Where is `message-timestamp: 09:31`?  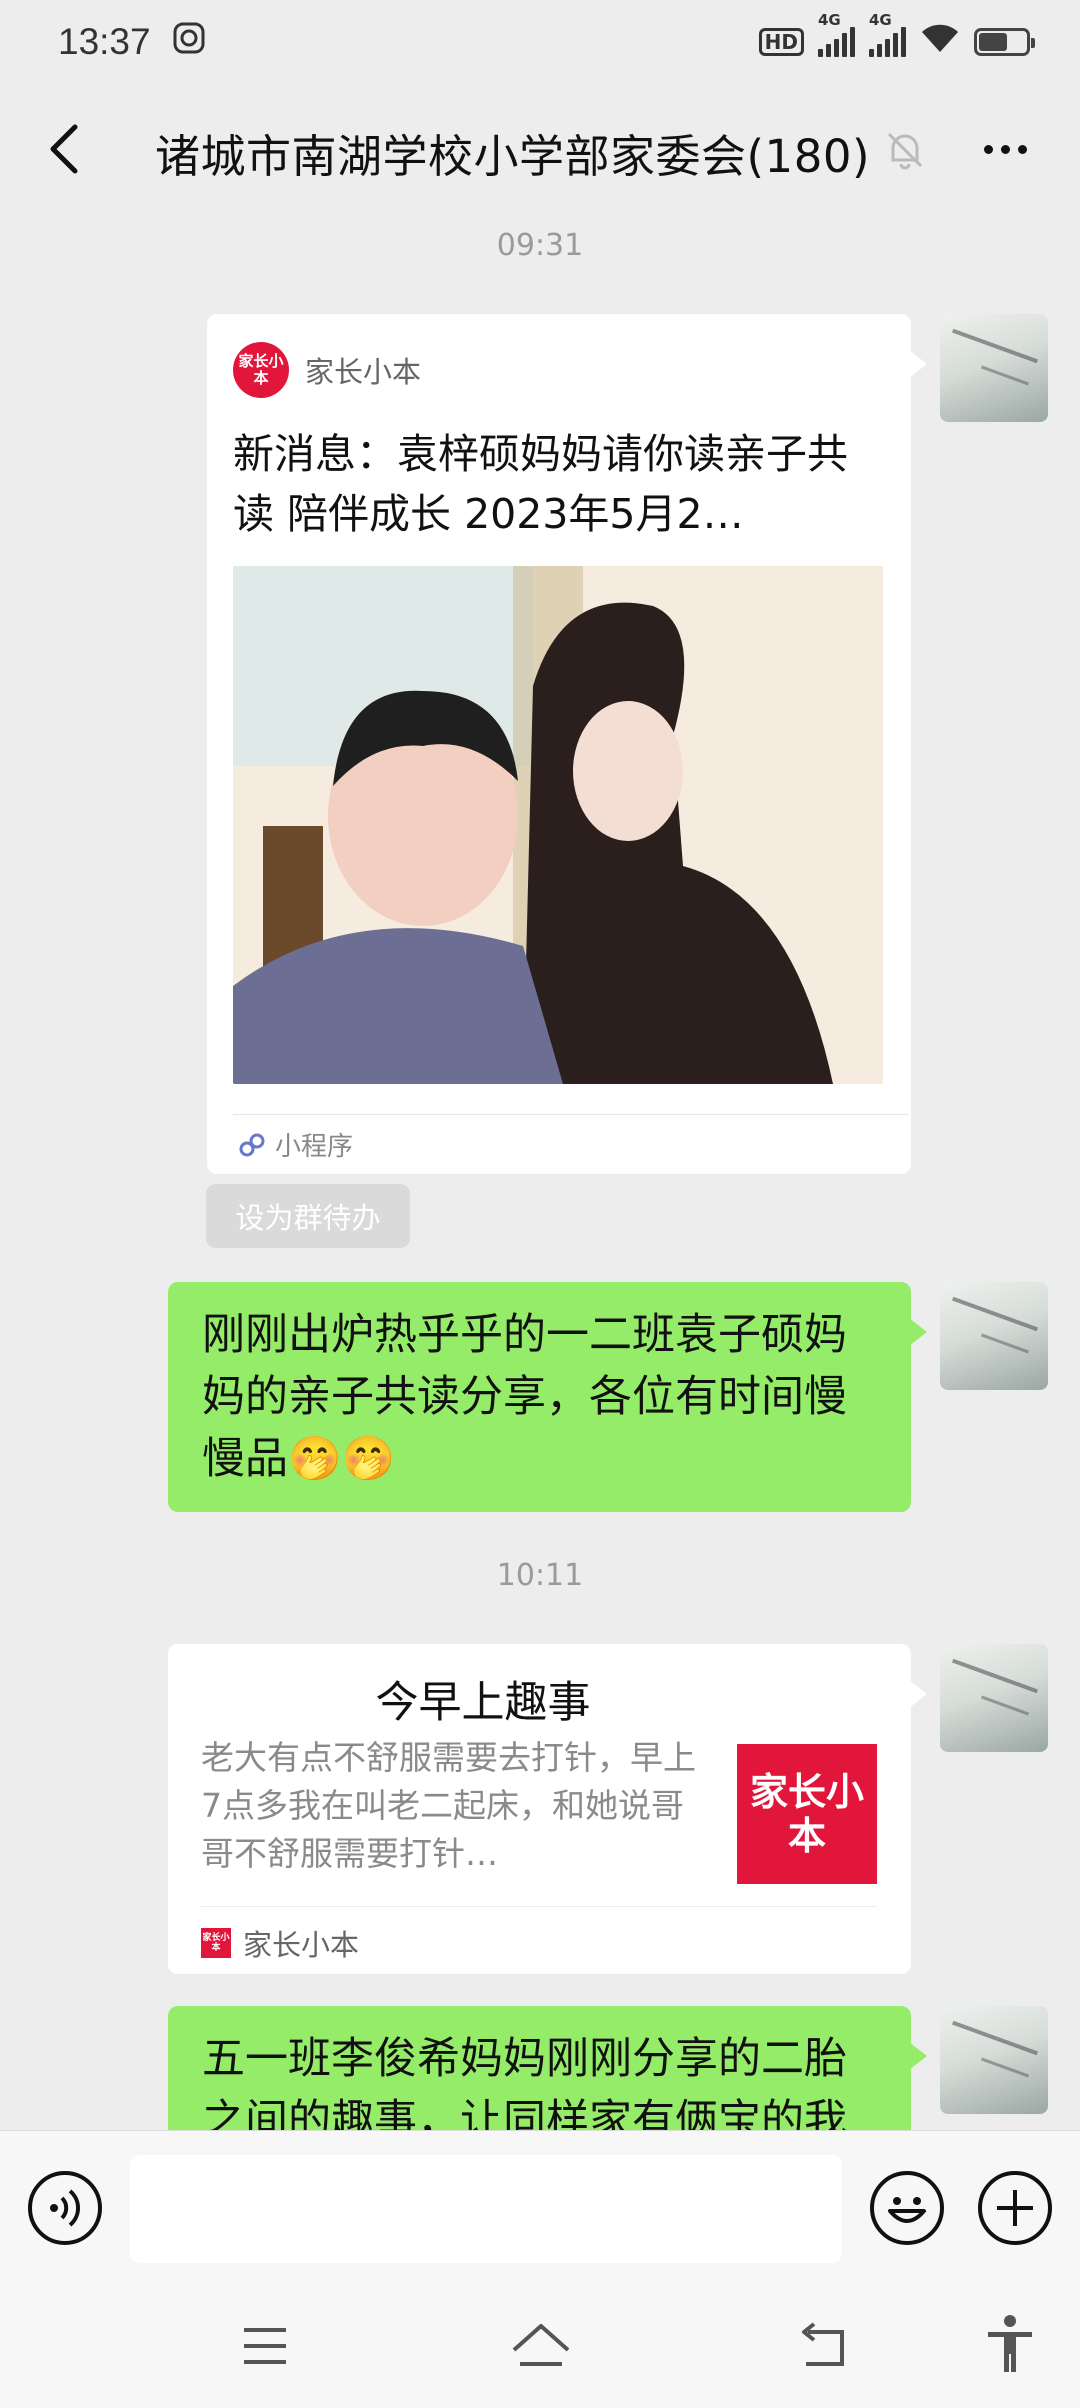
message-timestamp: 09:31 is located at coordinates (540, 245).